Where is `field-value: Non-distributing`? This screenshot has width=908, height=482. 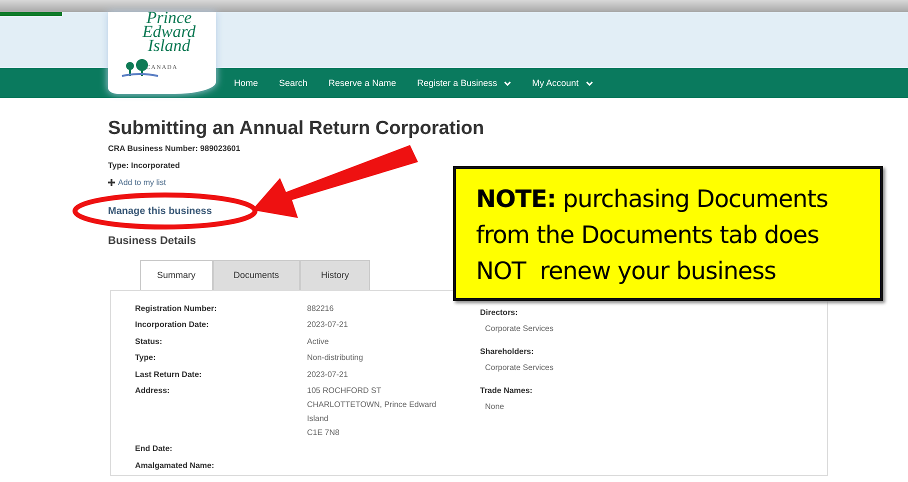
field-value: Non-distributing is located at coordinates (335, 358).